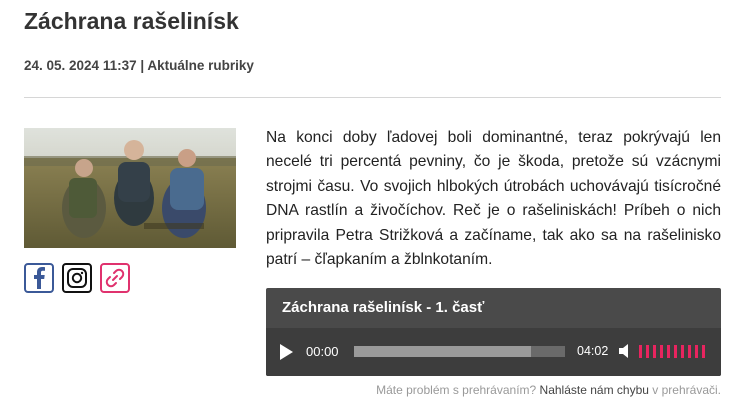 The image size is (745, 407). Describe the element at coordinates (672, 351) in the screenshot. I see `volume-slider` at that location.